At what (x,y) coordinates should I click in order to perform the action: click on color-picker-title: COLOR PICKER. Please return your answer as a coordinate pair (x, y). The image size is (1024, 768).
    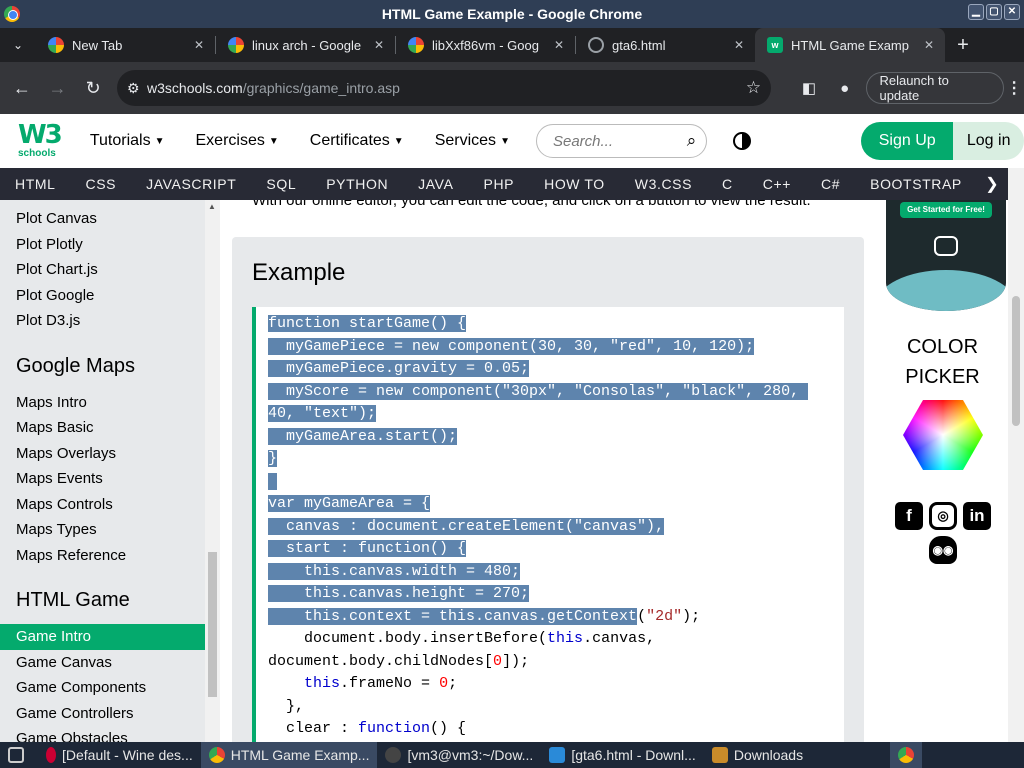
    Looking at the image, I should click on (942, 362).